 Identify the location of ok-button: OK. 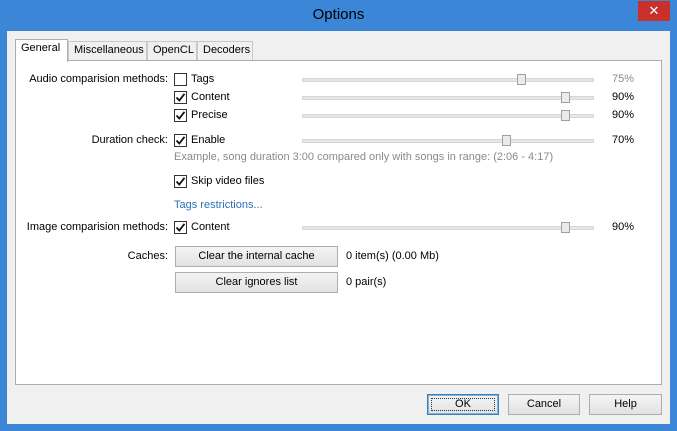
(463, 404).